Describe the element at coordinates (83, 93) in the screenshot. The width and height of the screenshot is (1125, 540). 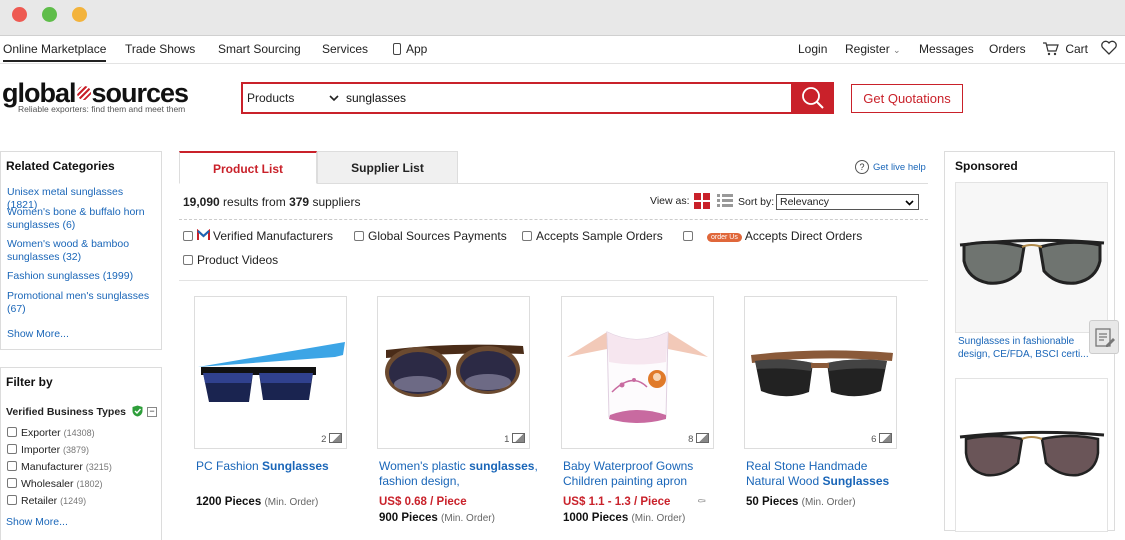
I see `logo-mark` at that location.